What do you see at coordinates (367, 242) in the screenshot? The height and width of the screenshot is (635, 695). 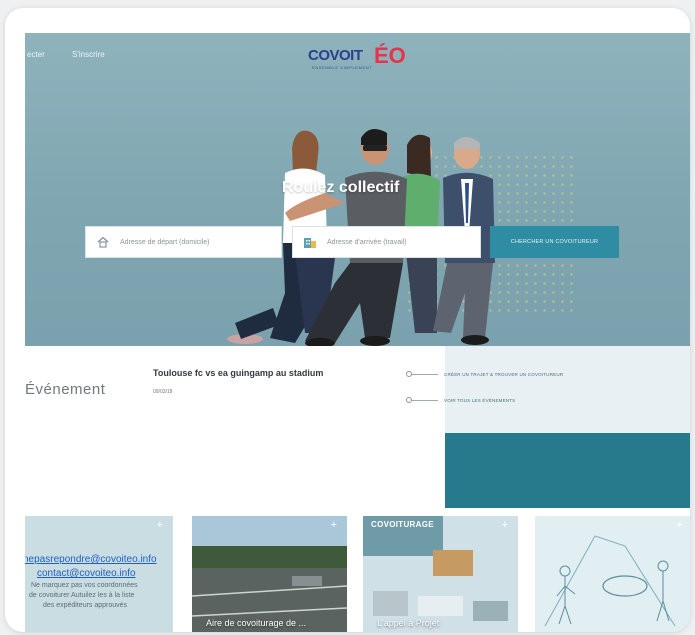 I see `arrival-placeholder: Adresse d'arrivée (travail)` at bounding box center [367, 242].